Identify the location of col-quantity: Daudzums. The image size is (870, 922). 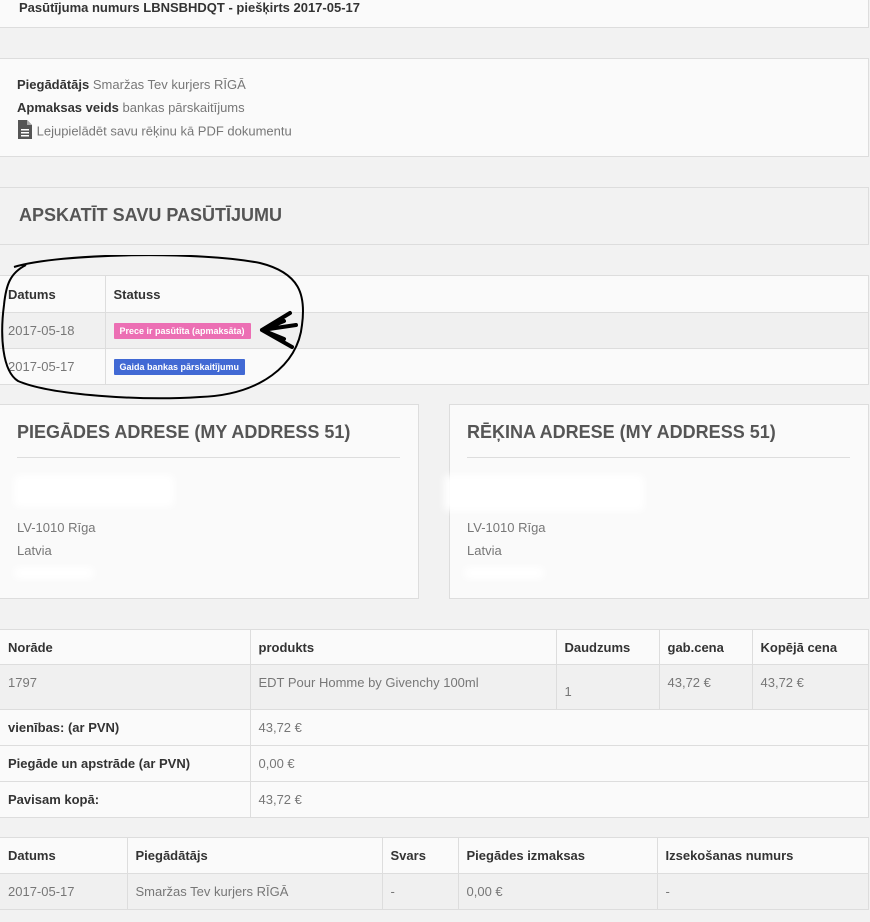
(607, 647).